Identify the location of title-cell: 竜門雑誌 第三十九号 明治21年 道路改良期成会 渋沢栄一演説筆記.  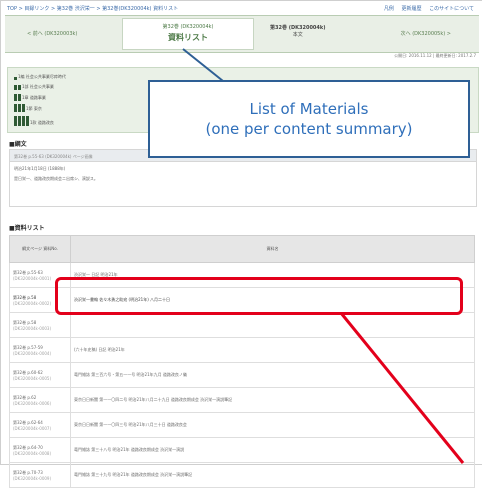
(272, 475).